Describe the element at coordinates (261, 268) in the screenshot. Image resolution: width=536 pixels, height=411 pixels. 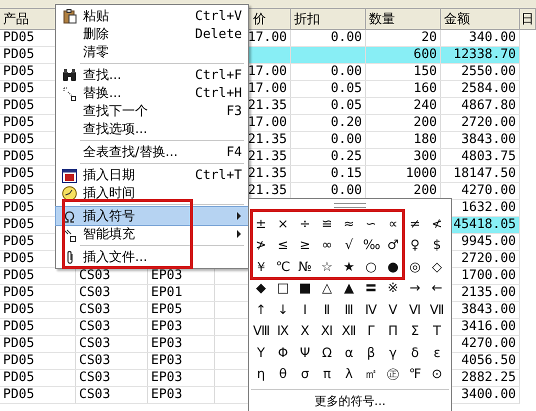
I see `symbol-button: ￥` at that location.